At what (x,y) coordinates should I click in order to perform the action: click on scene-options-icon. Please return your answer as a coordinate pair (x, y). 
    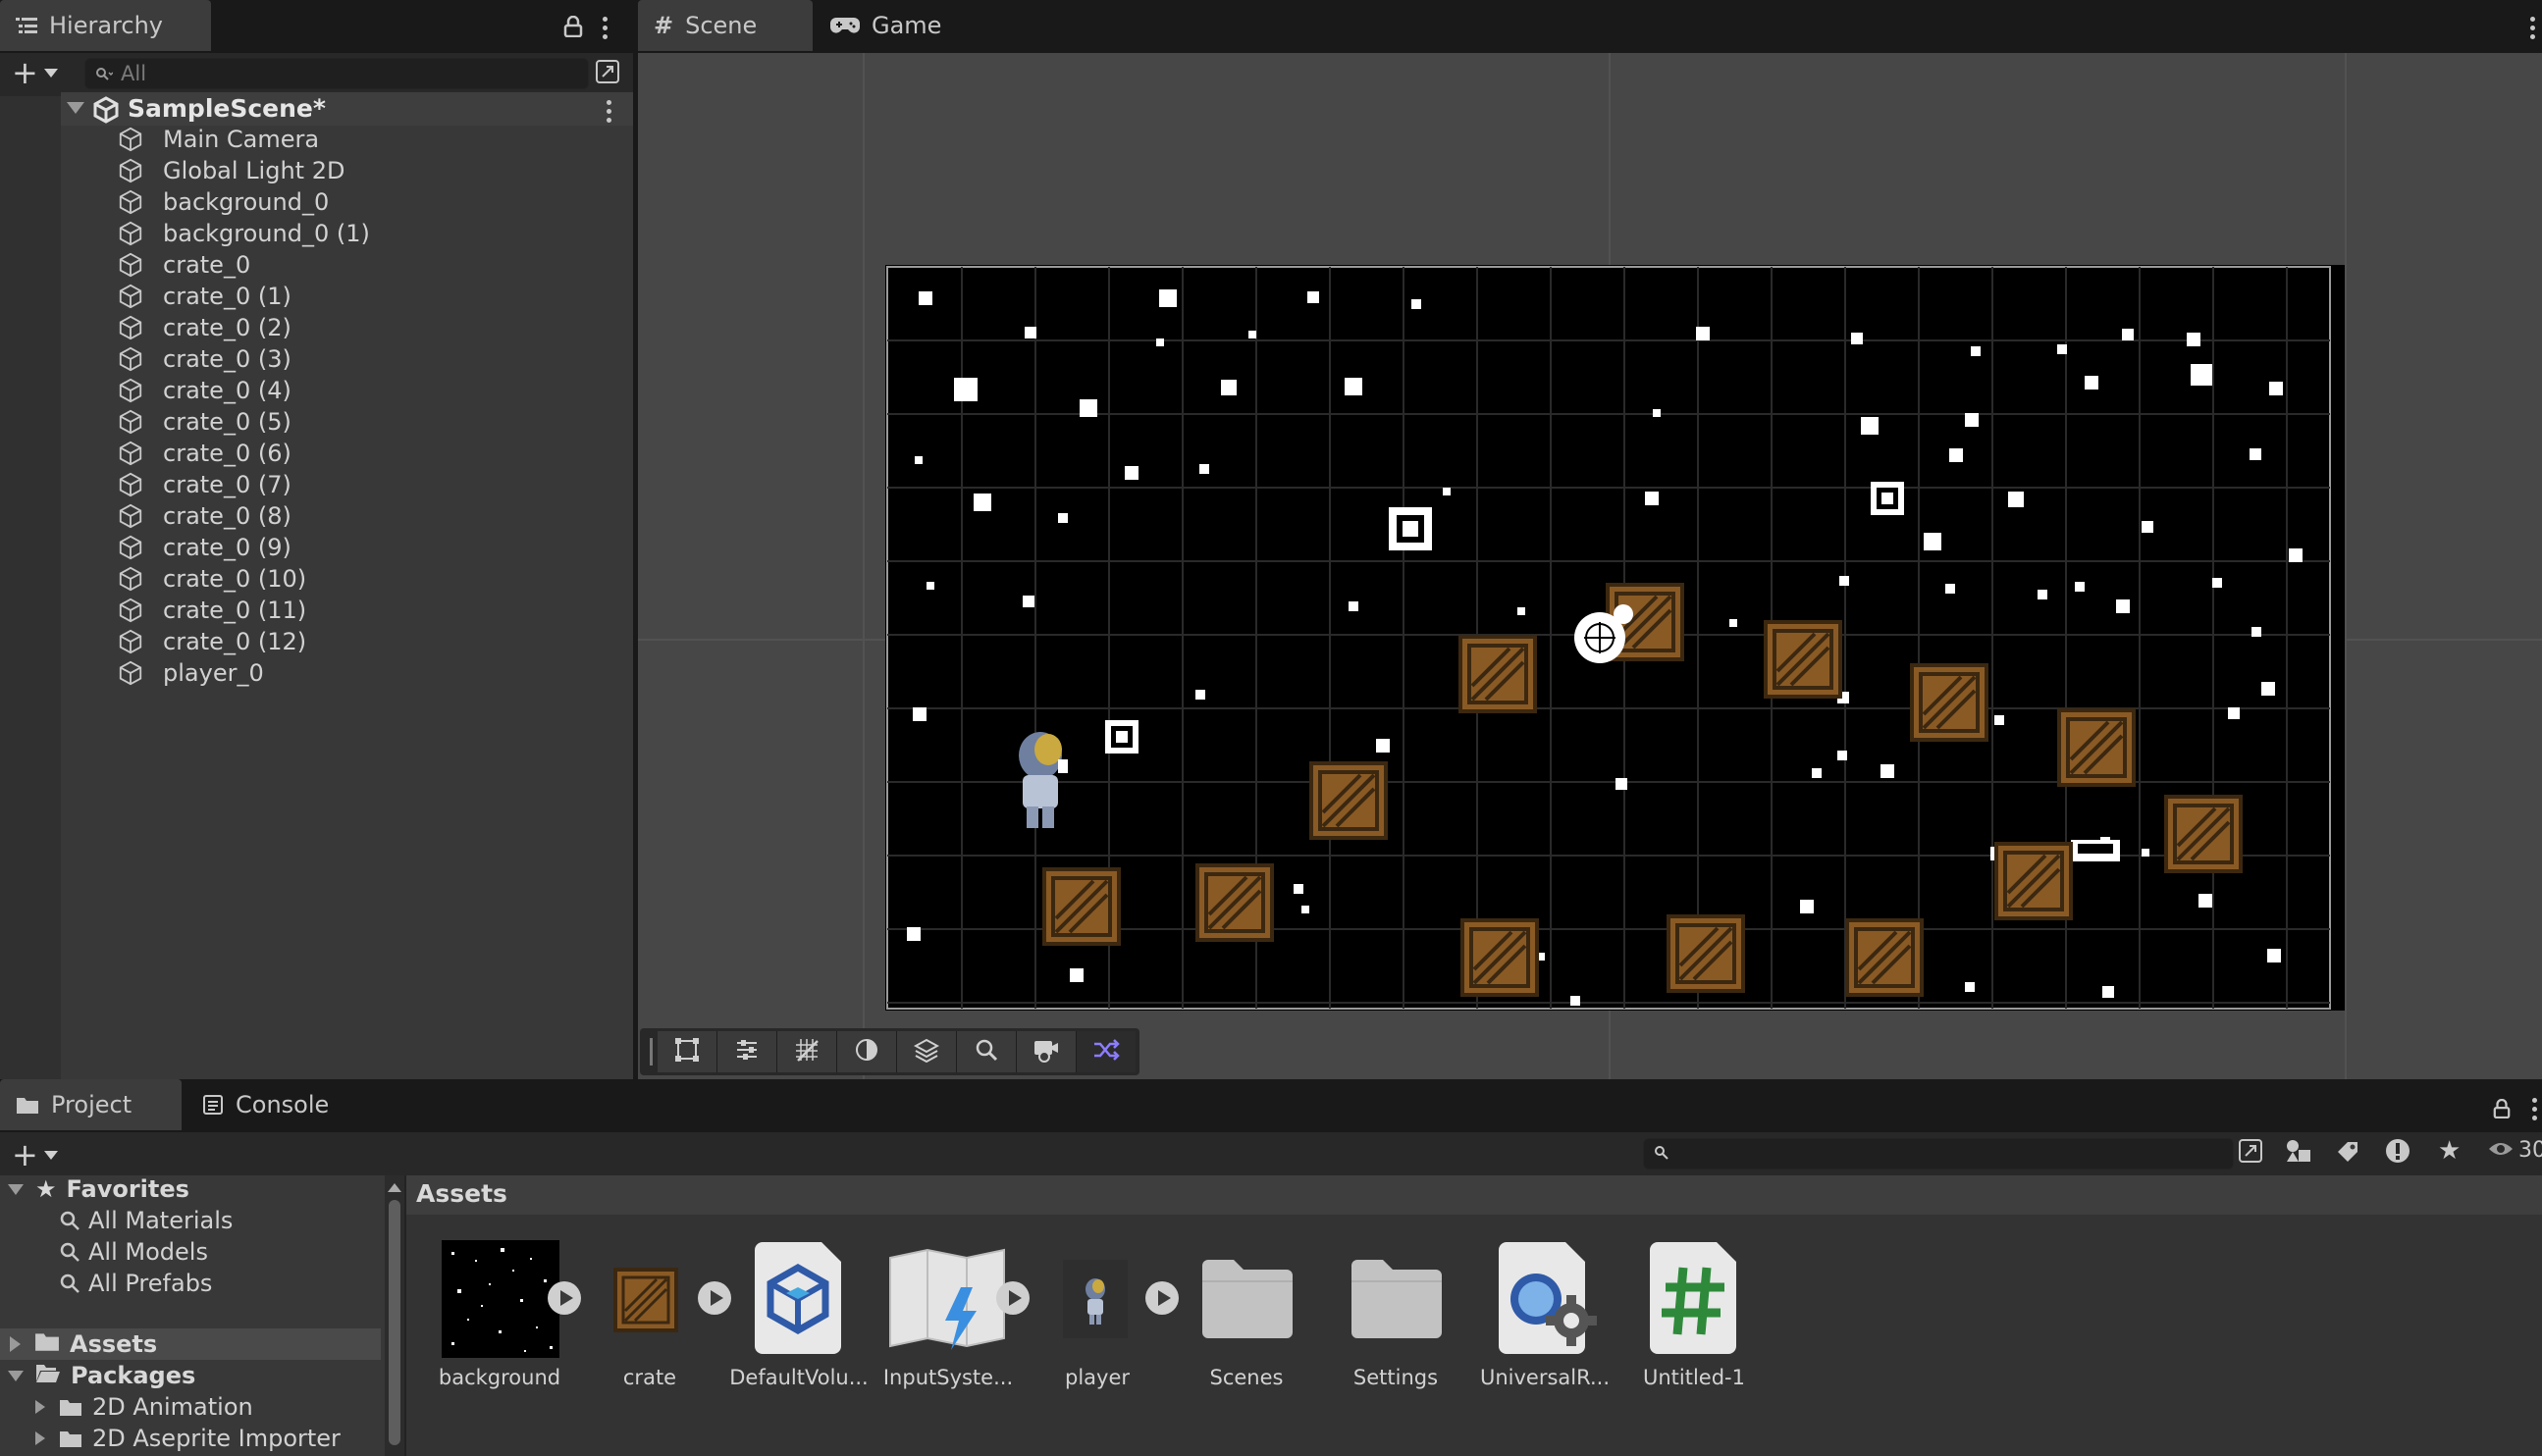
    Looking at the image, I should click on (609, 111).